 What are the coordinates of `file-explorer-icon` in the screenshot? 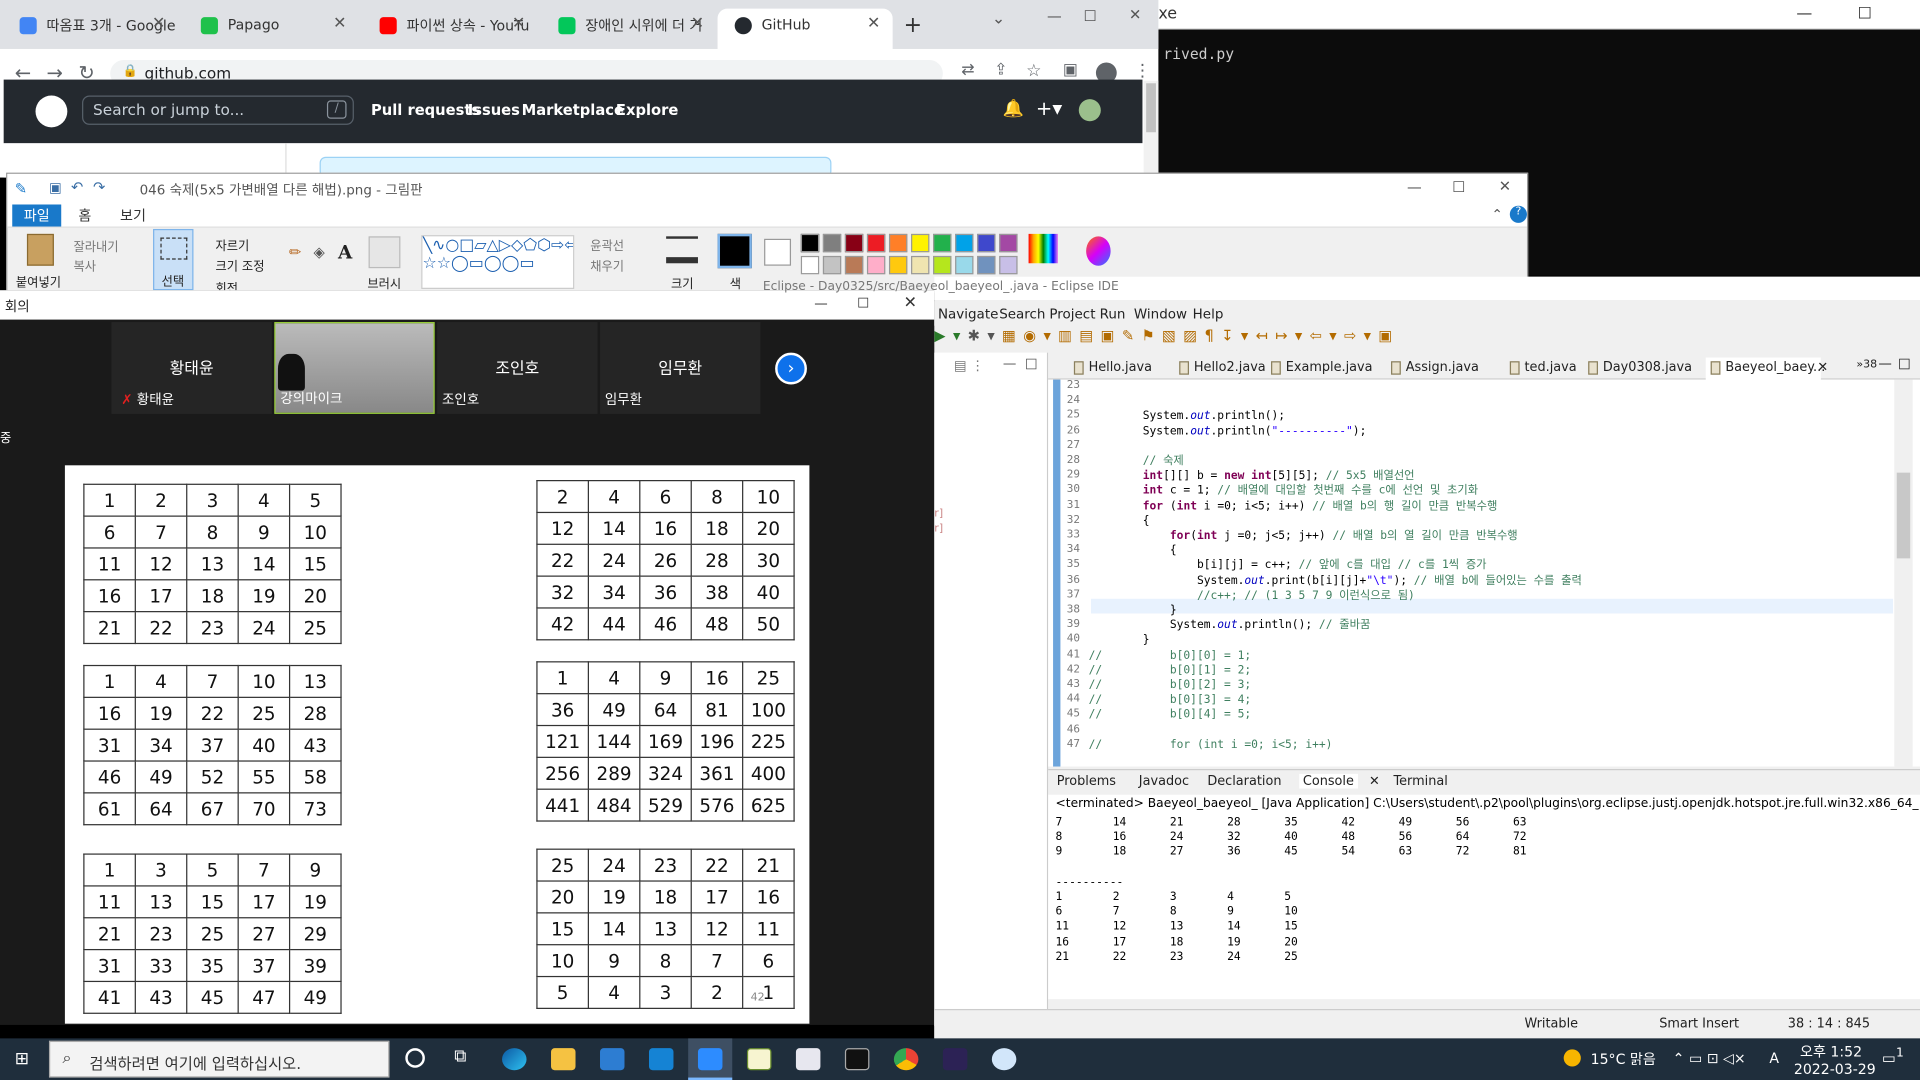 It's located at (563, 1059).